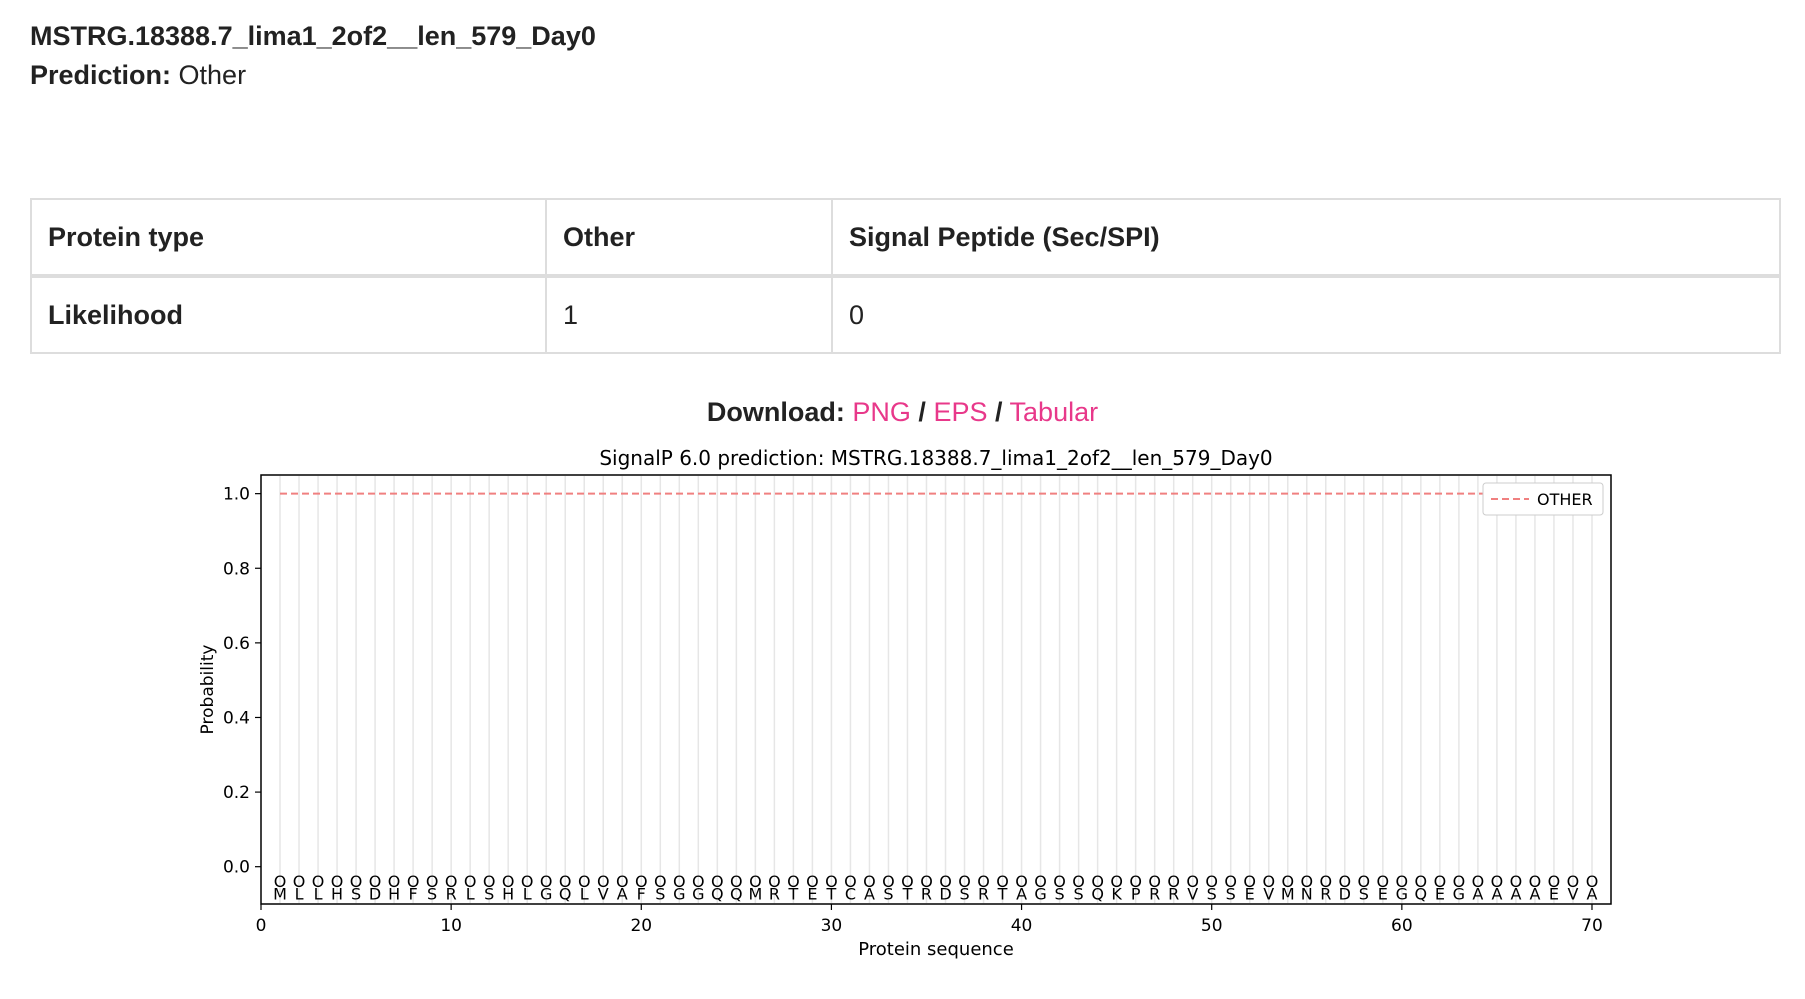 This screenshot has height=999, width=1805. Describe the element at coordinates (1402, 926) in the screenshot. I see `x-tick-label: 60` at that location.